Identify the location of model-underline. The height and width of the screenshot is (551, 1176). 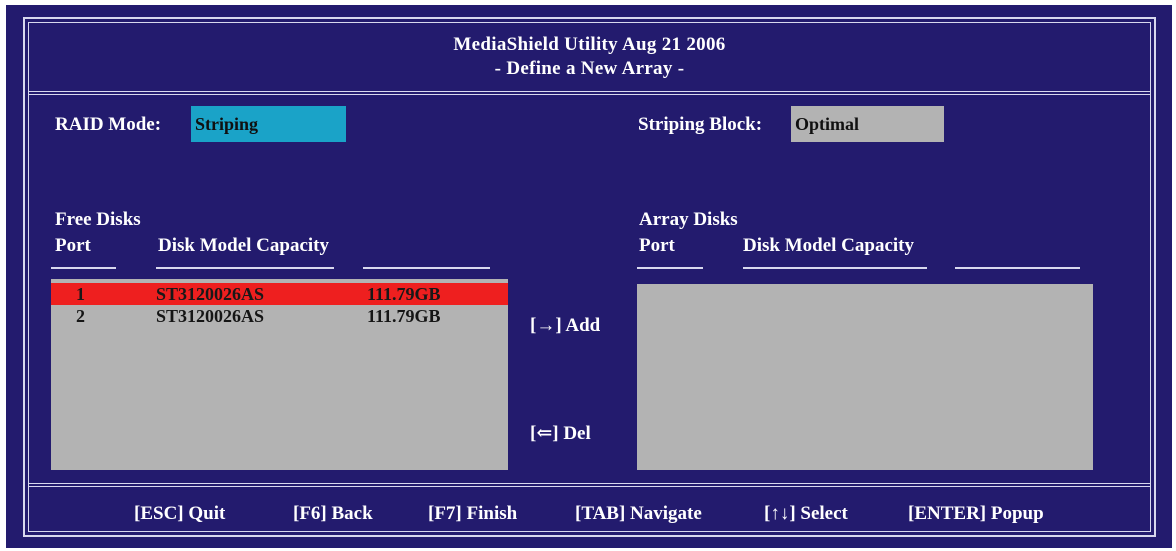
(245, 268).